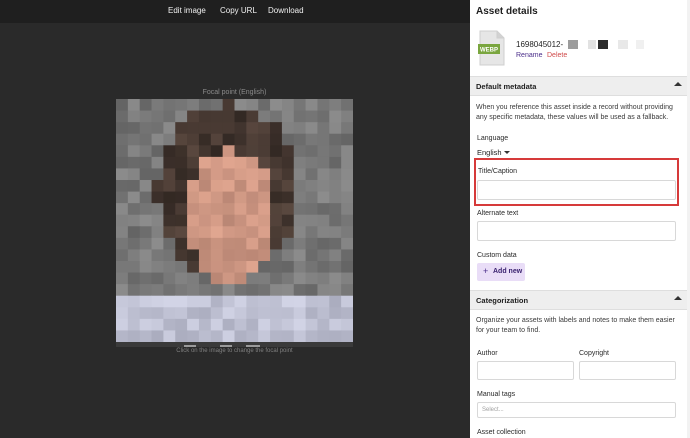 The width and height of the screenshot is (690, 438). I want to click on language-select: English, so click(489, 152).